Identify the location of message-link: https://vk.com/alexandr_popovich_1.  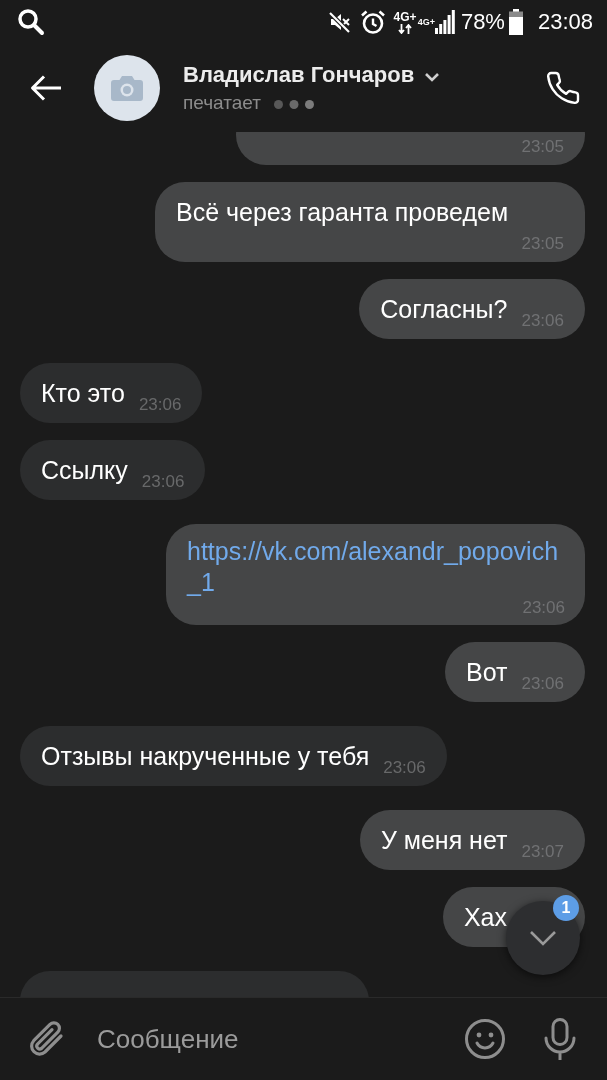
(376, 567).